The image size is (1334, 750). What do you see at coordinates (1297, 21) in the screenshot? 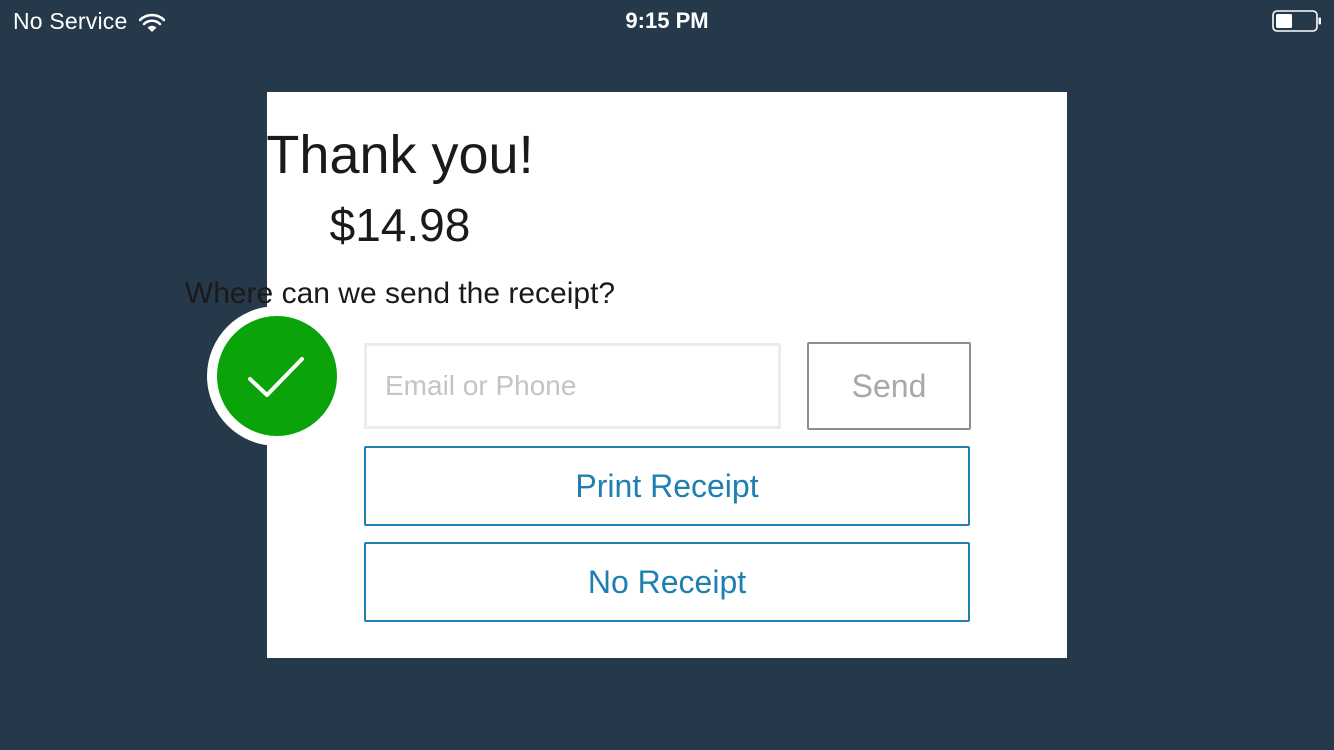
I see `battery-icon` at bounding box center [1297, 21].